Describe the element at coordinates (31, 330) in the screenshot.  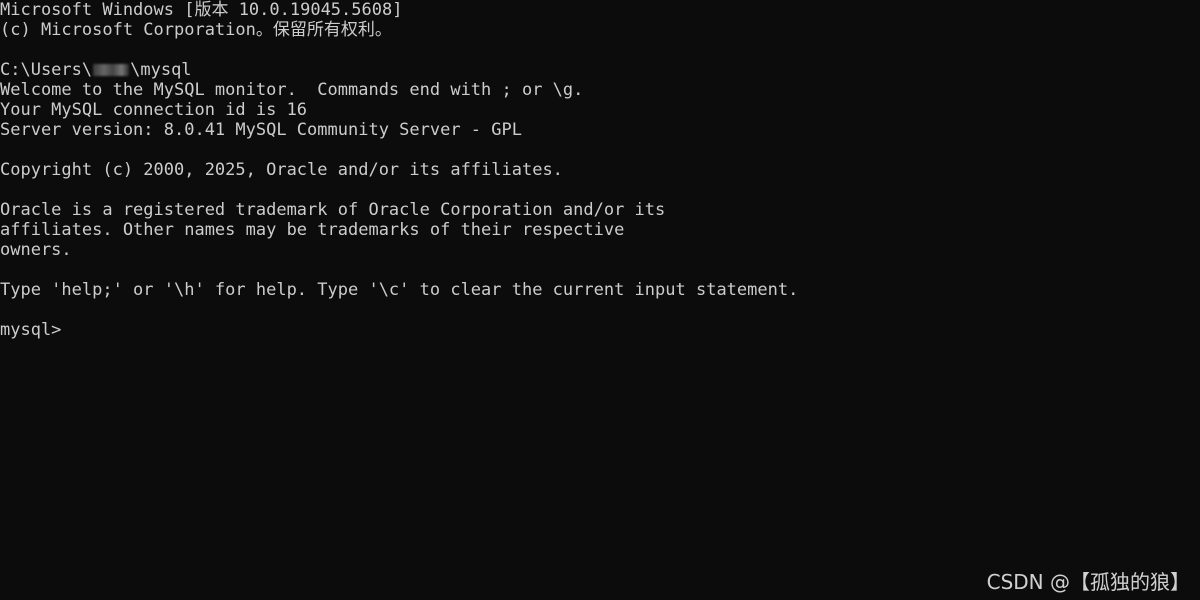
I see `prompt-text: mysql>` at that location.